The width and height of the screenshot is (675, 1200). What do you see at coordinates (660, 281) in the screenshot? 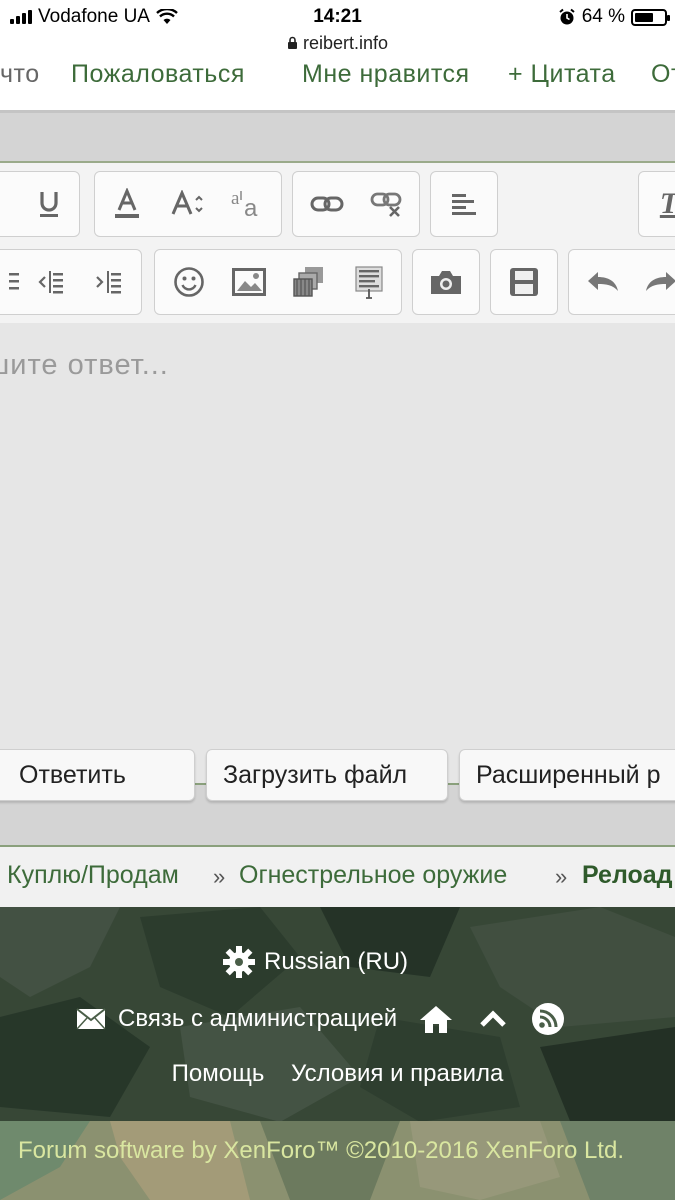
I see `redo-icon` at bounding box center [660, 281].